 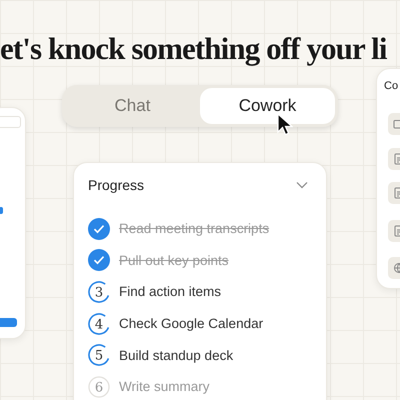 I want to click on number-circle-icon: 4, so click(x=99, y=323).